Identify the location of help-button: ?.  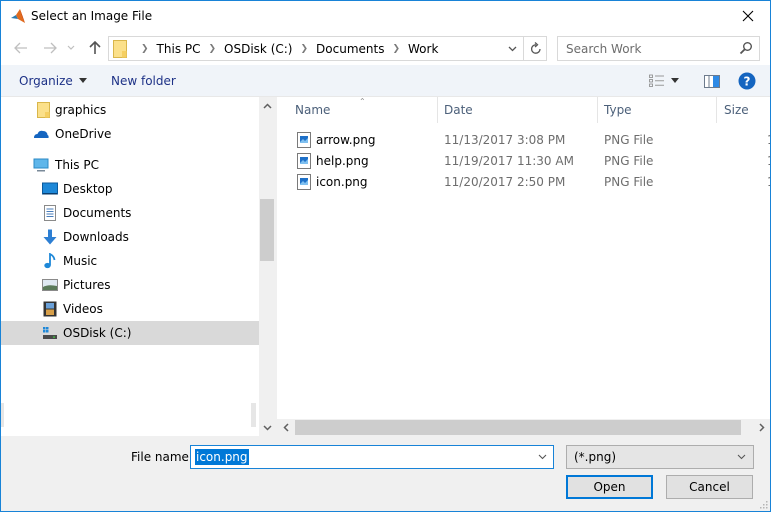
(747, 81).